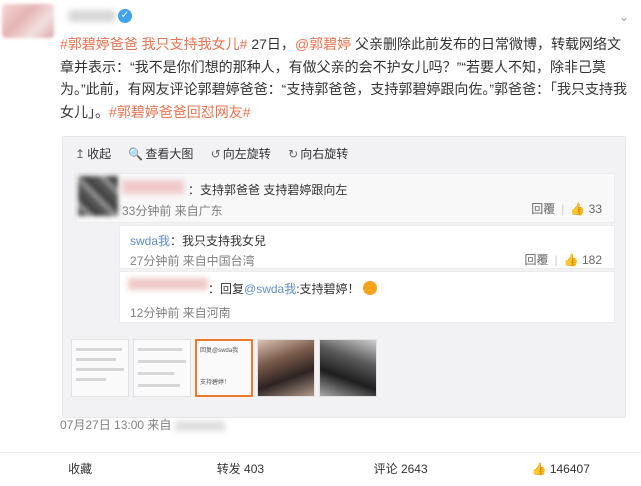 The image size is (641, 486). Describe the element at coordinates (218, 241) in the screenshot. I see `reply-body: ：我只支持我女兒` at that location.